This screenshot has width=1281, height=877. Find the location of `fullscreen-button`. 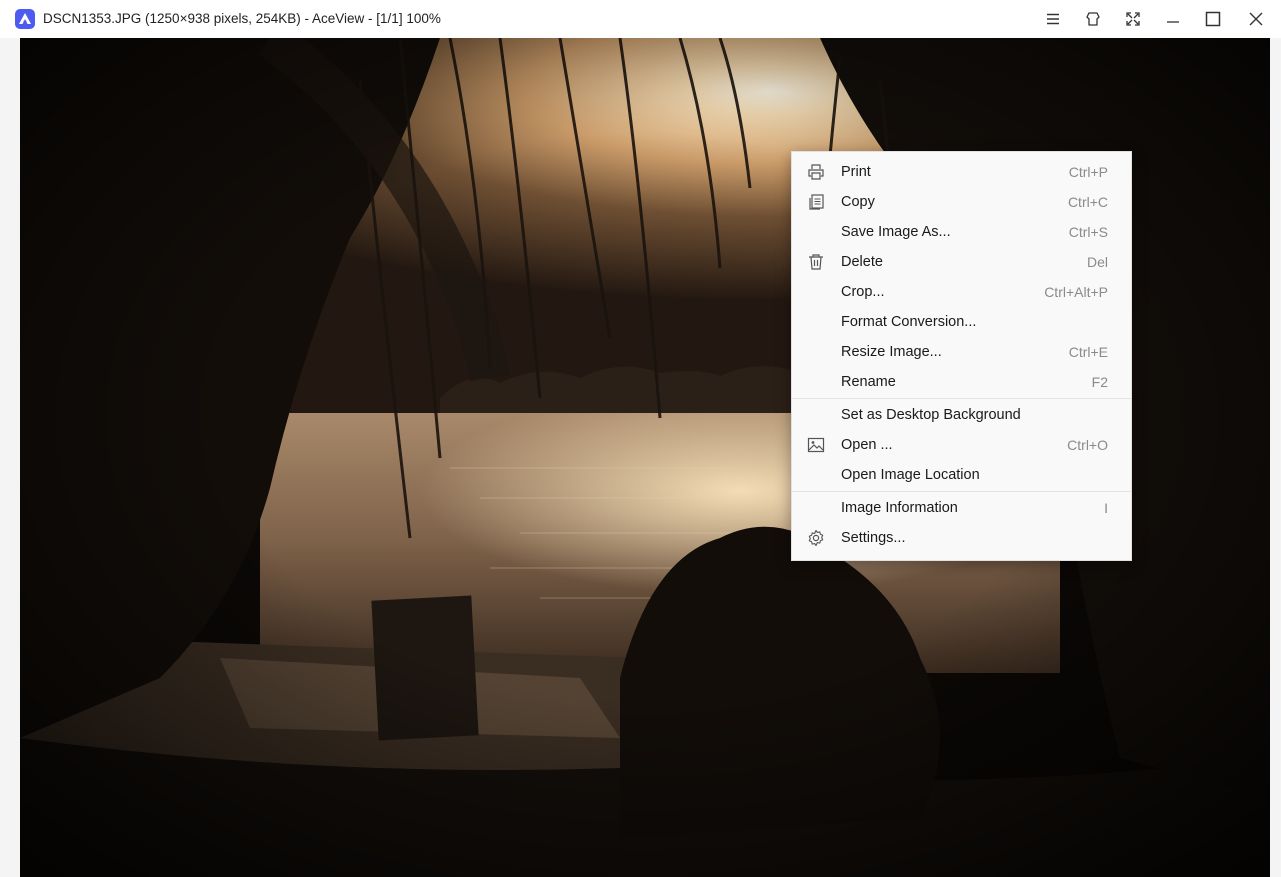

fullscreen-button is located at coordinates (1133, 19).